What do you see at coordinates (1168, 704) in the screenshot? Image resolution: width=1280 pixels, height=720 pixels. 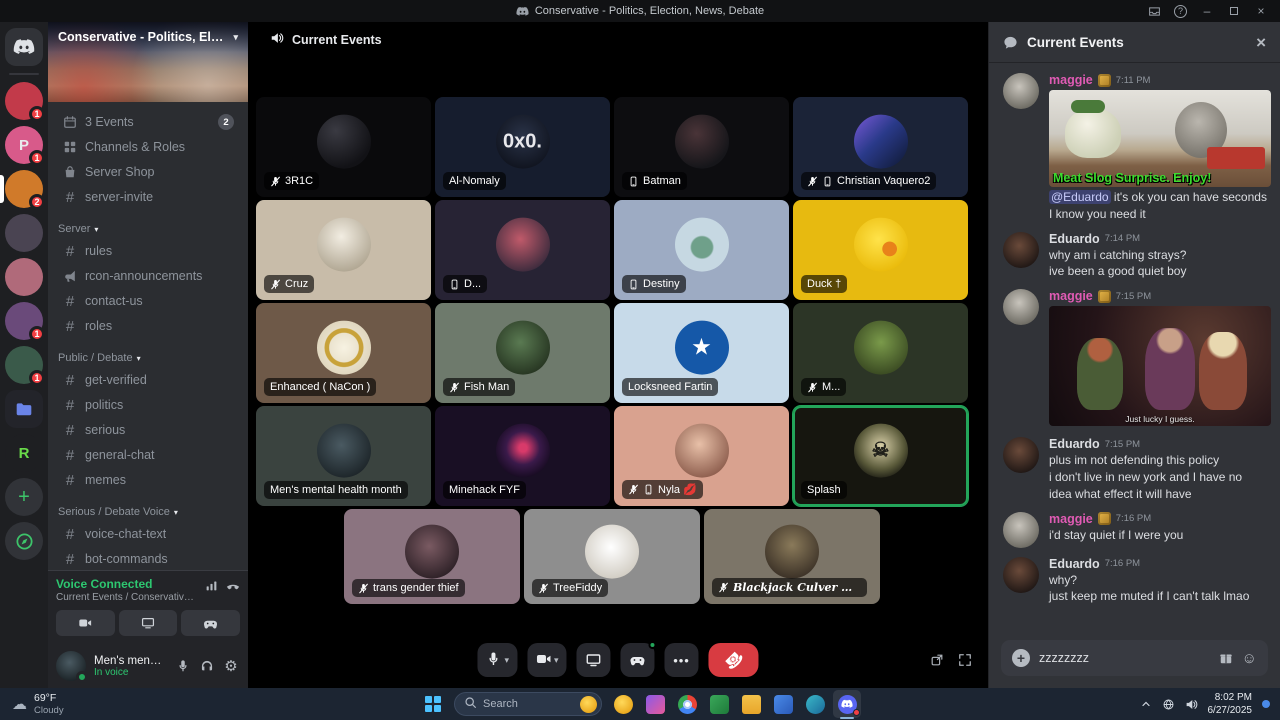 I see `network-icon` at bounding box center [1168, 704].